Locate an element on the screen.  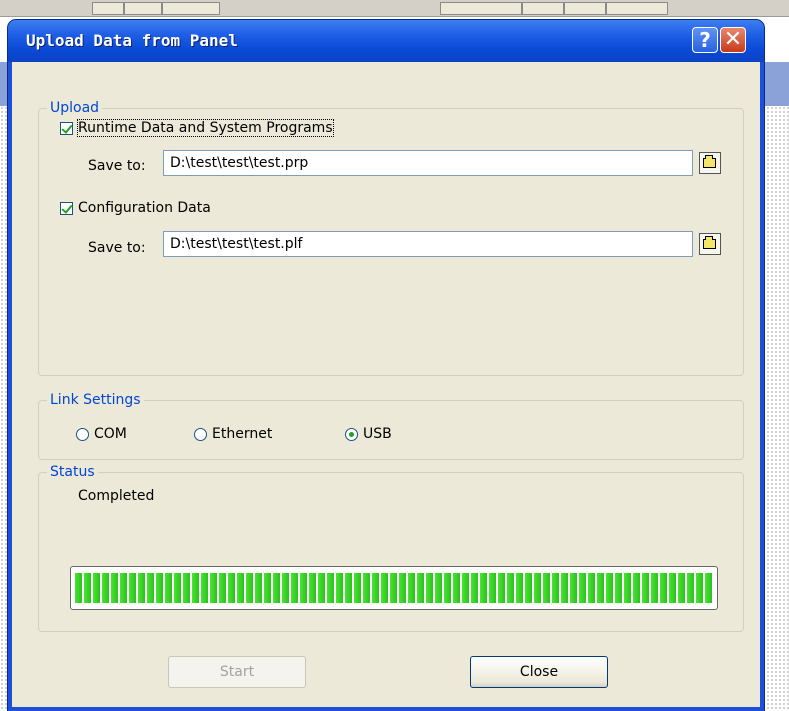
link-option-ethernet: Ethernet is located at coordinates (233, 434).